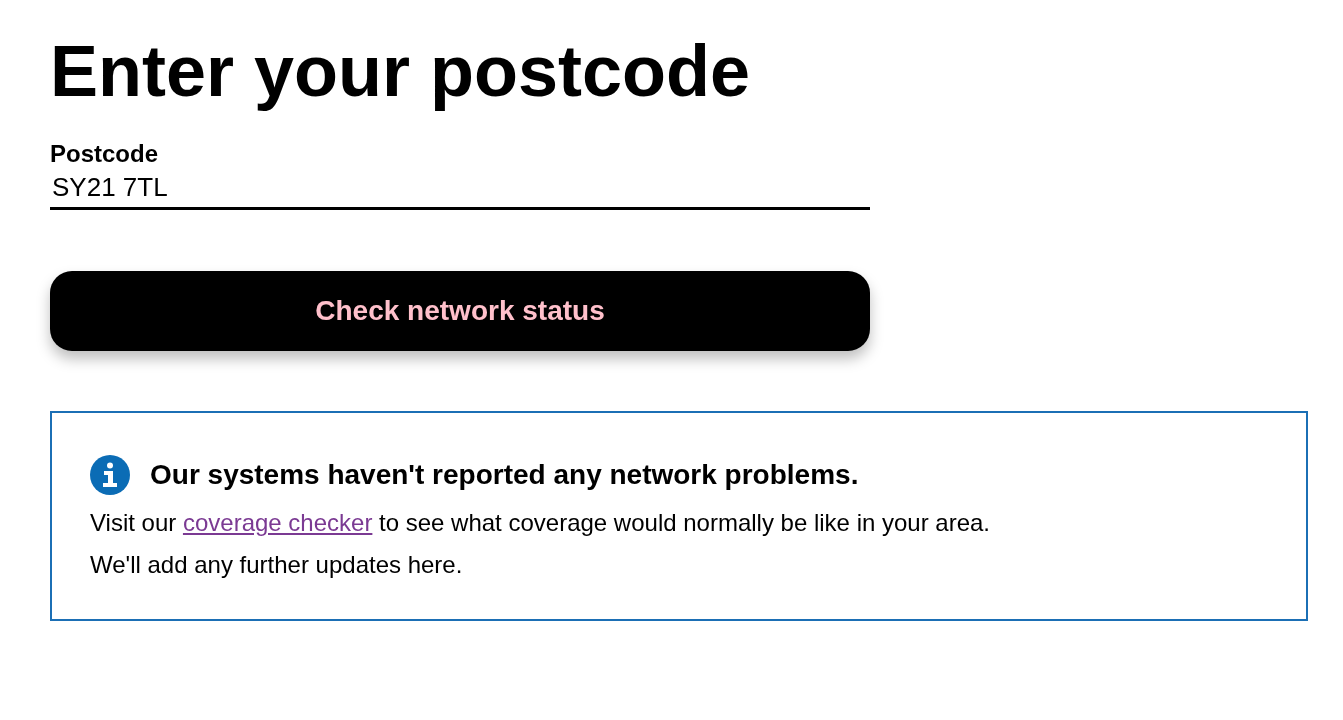 The width and height of the screenshot is (1343, 720). I want to click on notice-message: Visit our coverage checker to see what coverage would normally be like in your area., so click(540, 523).